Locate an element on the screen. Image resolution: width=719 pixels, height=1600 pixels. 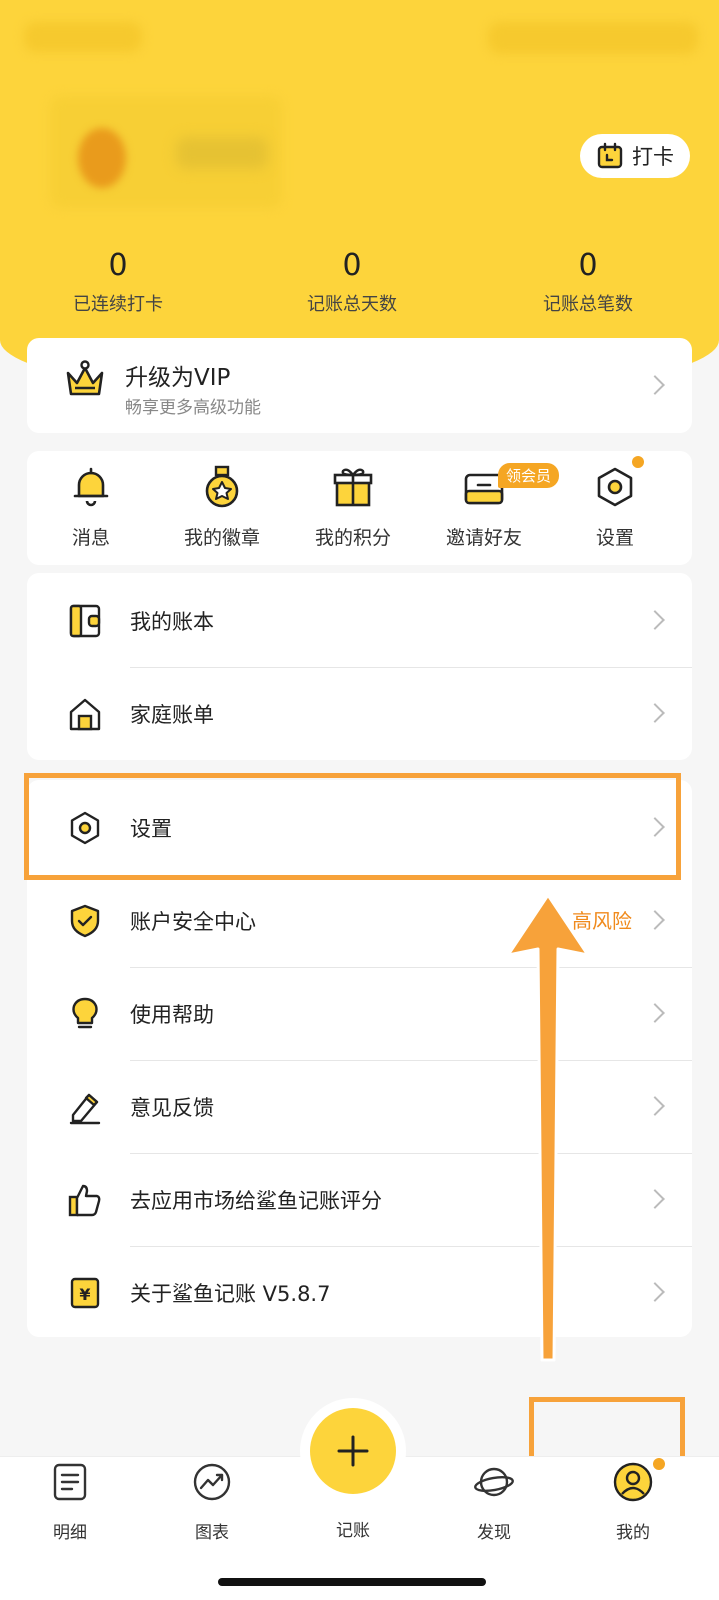
quick-action-badges: 我的徽章 is located at coordinates (222, 507).